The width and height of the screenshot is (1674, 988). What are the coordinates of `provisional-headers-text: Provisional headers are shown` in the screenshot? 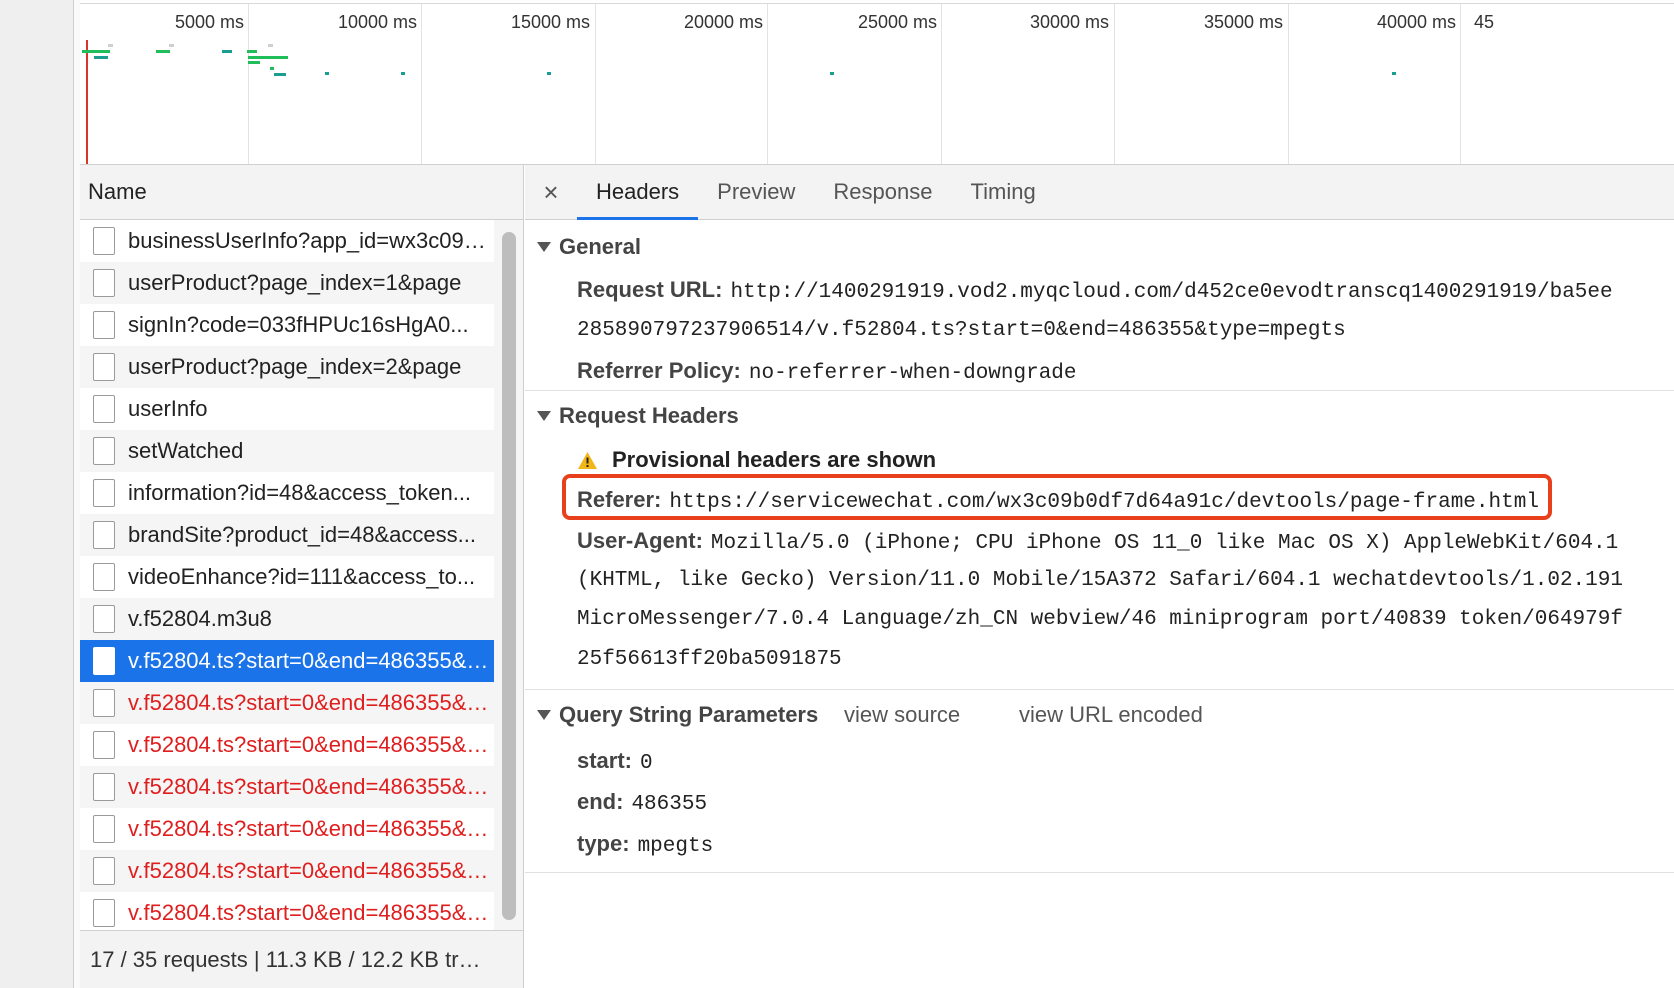 It's located at (774, 459).